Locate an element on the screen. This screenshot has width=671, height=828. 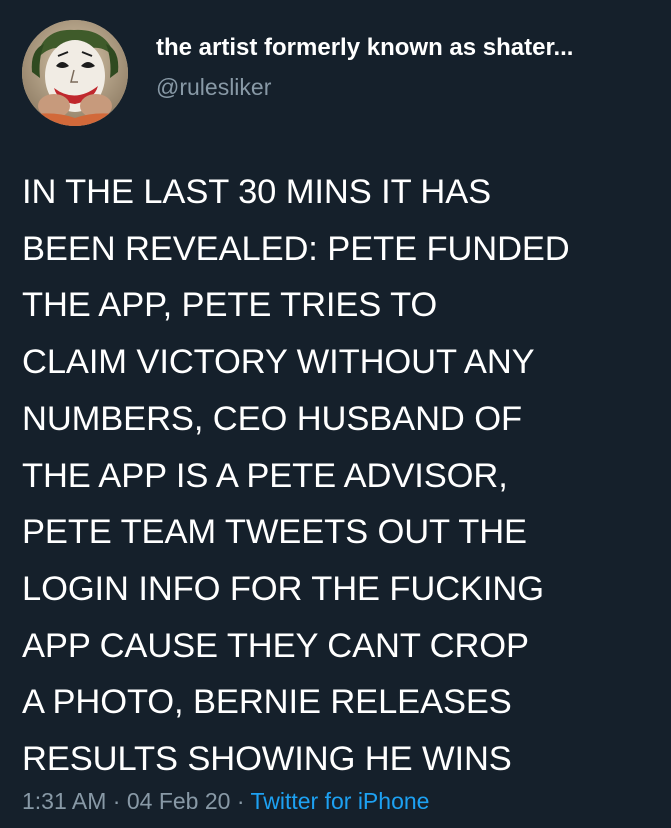
tweet-time: 1:31 AM is located at coordinates (64, 801).